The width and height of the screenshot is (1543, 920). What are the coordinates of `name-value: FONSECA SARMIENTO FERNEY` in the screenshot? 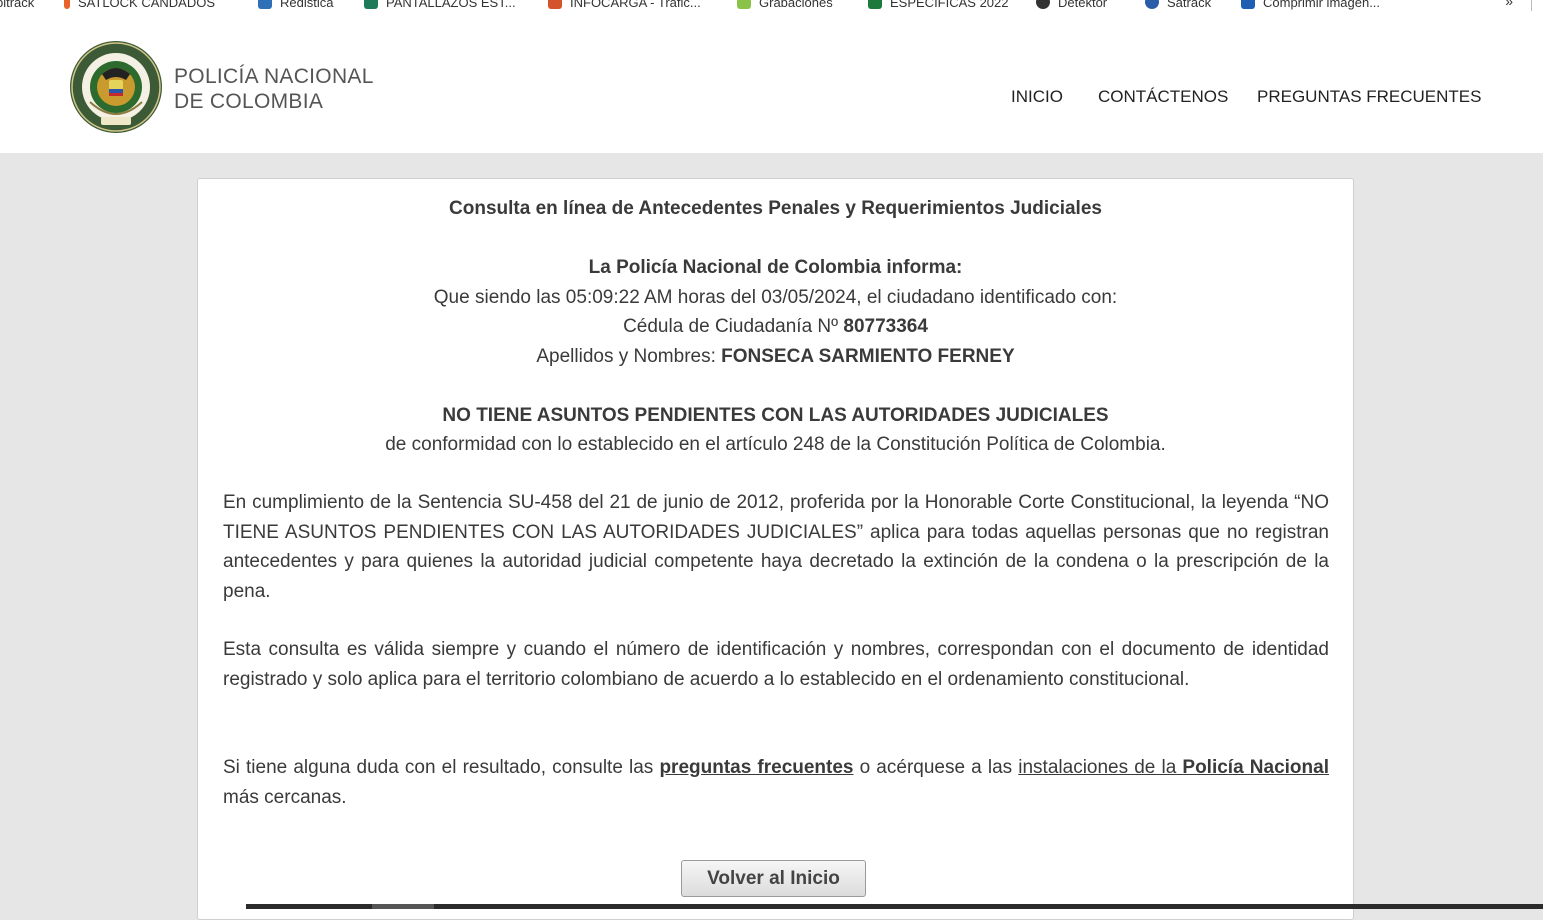 It's located at (868, 356).